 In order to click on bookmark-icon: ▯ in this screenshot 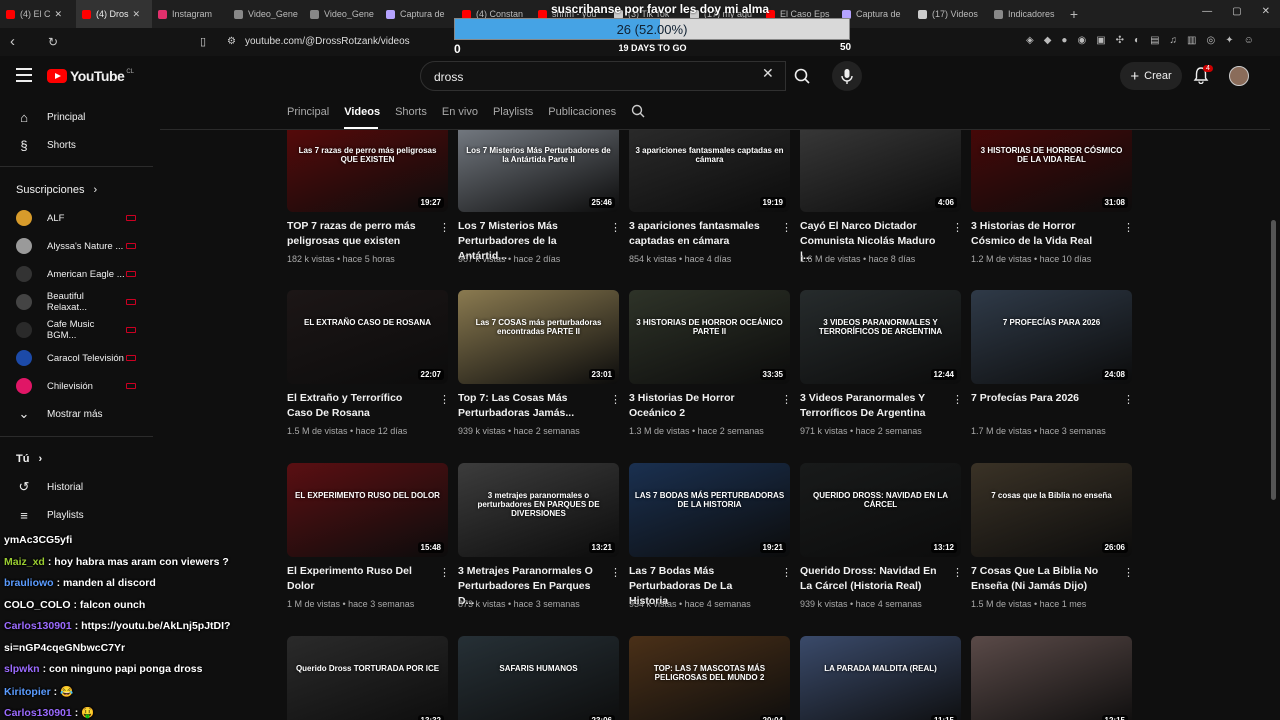, I will do `click(203, 41)`.